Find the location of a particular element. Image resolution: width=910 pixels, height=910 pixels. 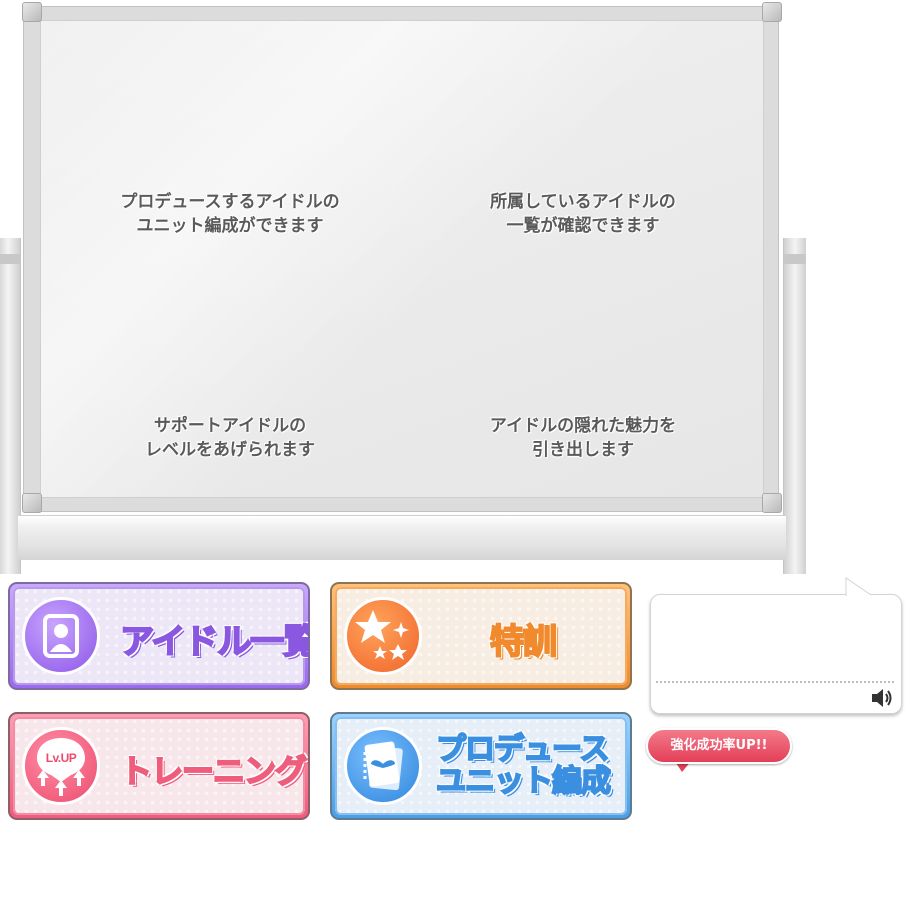

training-button: Lv.UP トレーニング is located at coordinates (159, 766).